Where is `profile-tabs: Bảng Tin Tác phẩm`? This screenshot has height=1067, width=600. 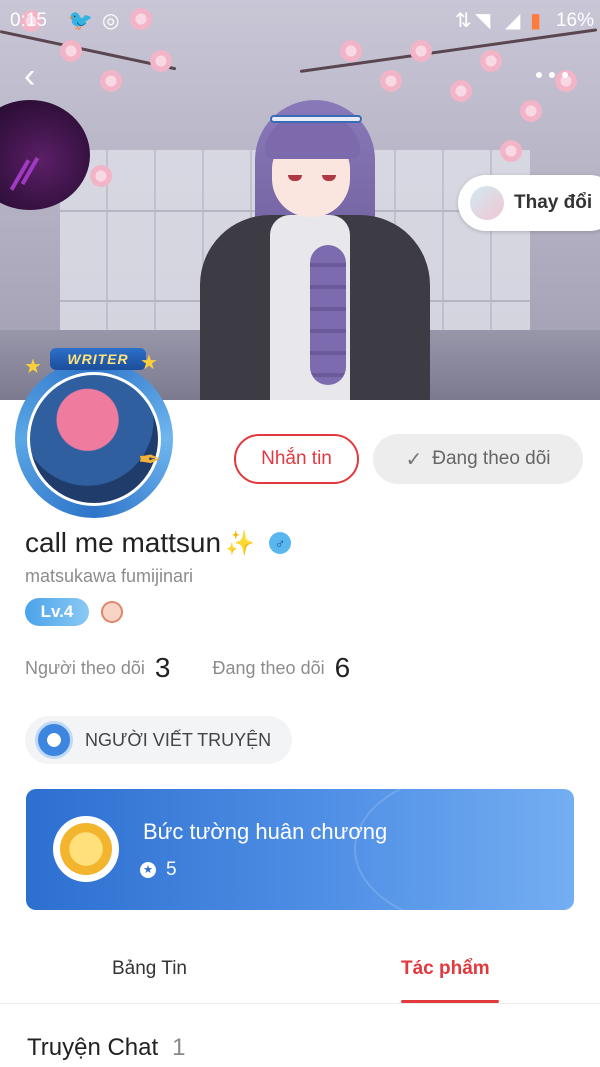 profile-tabs: Bảng Tin Tác phẩm is located at coordinates (300, 972).